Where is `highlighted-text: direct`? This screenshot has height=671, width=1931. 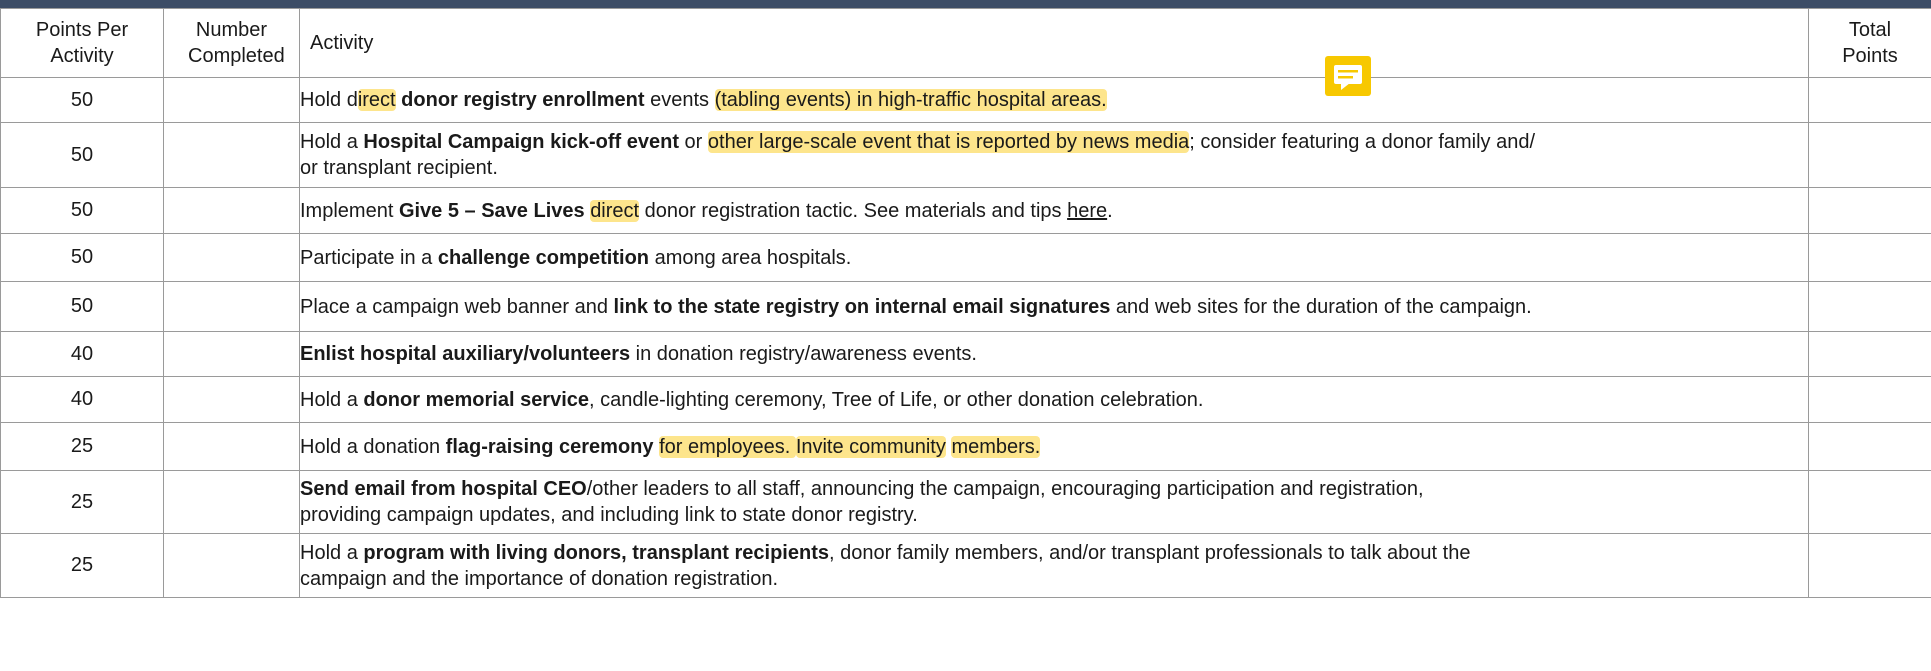
highlighted-text: direct is located at coordinates (615, 210).